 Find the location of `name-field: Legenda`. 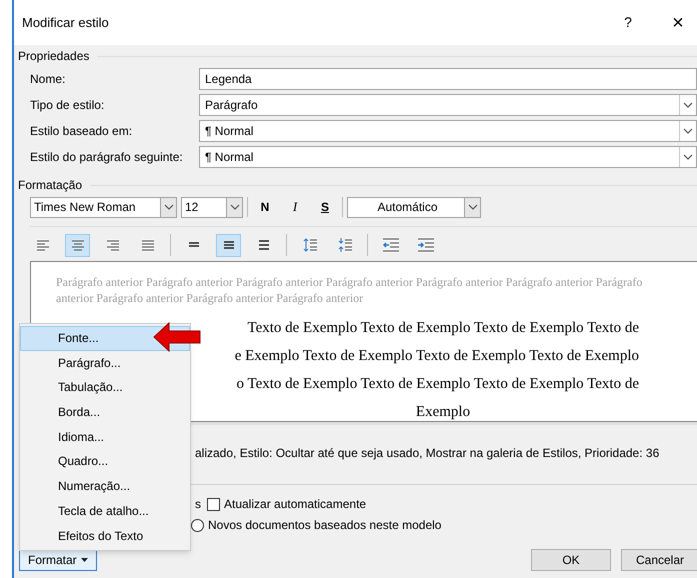

name-field: Legenda is located at coordinates (448, 79).